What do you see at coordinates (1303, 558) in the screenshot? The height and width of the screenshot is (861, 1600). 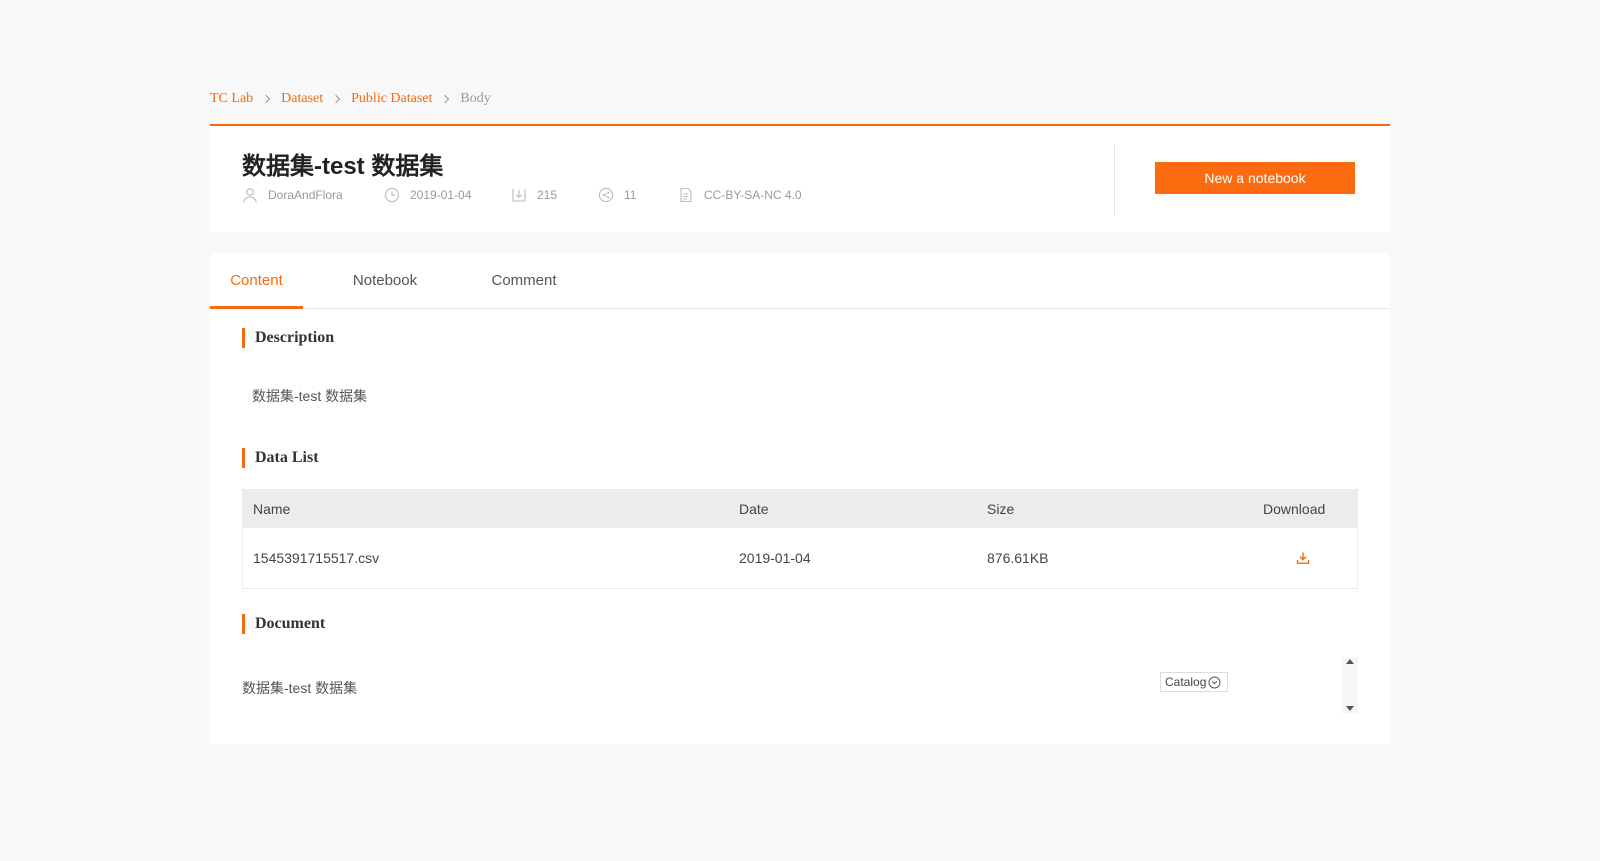 I see `download-icon` at bounding box center [1303, 558].